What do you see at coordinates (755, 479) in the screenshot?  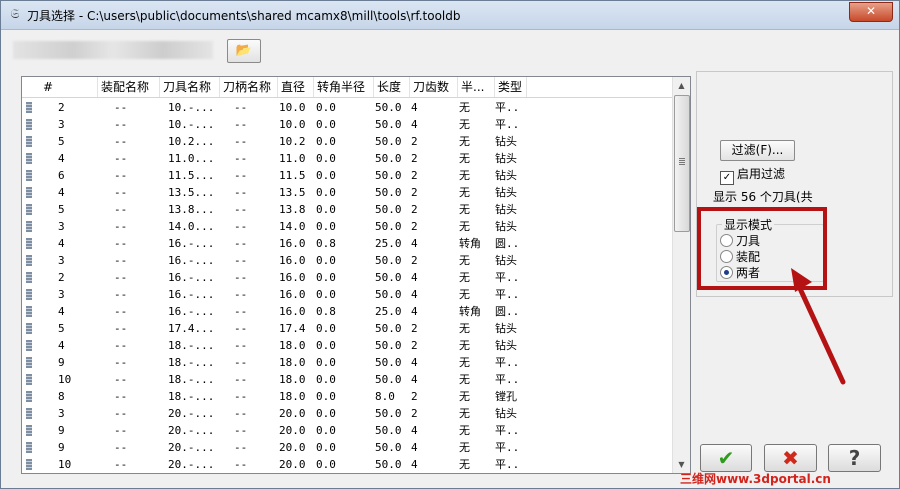 I see `watermark: 三维网www.3dportal.cn` at bounding box center [755, 479].